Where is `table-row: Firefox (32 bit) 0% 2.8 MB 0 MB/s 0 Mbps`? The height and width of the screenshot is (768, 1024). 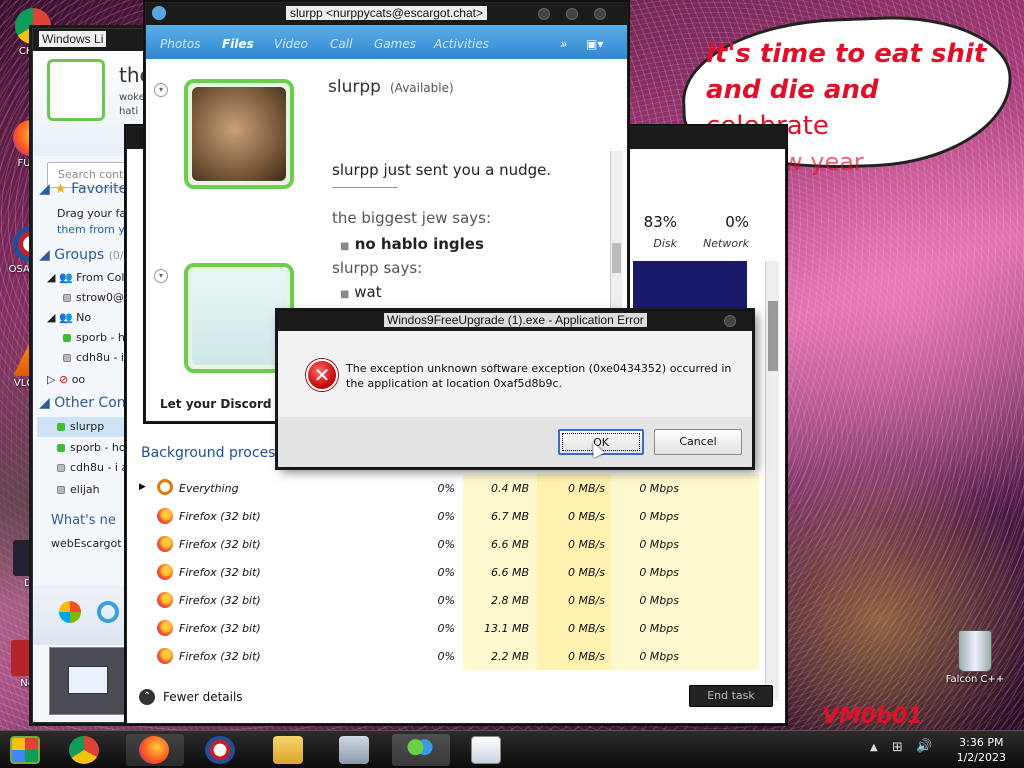 table-row: Firefox (32 bit) 0% 2.8 MB 0 MB/s 0 Mbps is located at coordinates (447, 601).